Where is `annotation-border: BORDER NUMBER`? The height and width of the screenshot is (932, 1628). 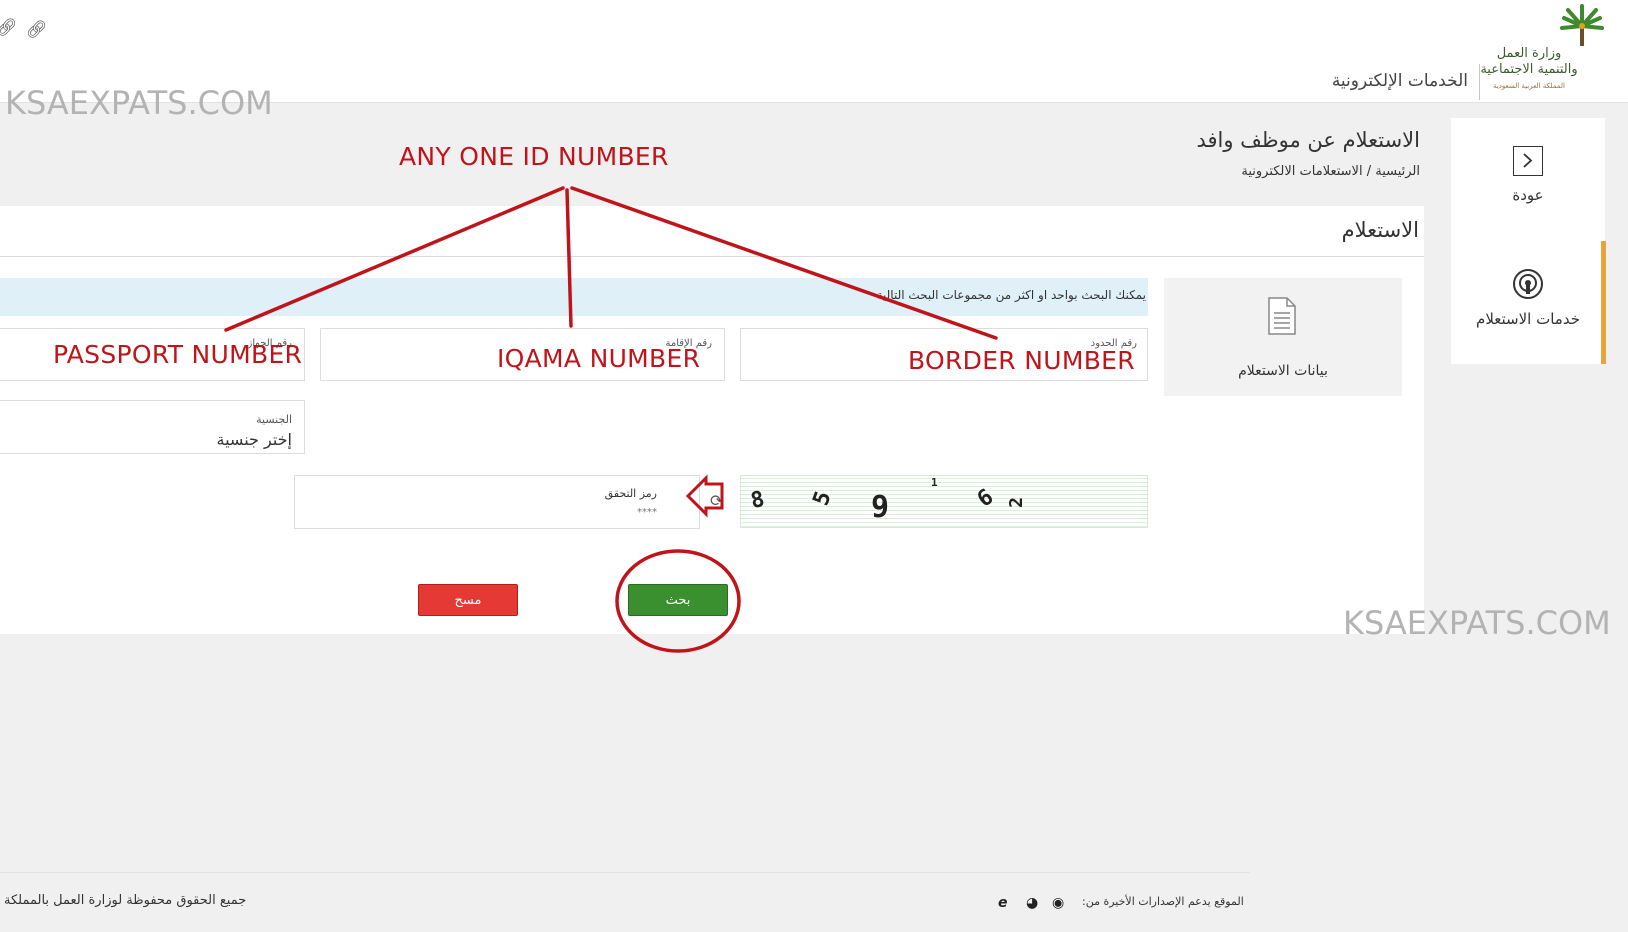 annotation-border: BORDER NUMBER is located at coordinates (1021, 360).